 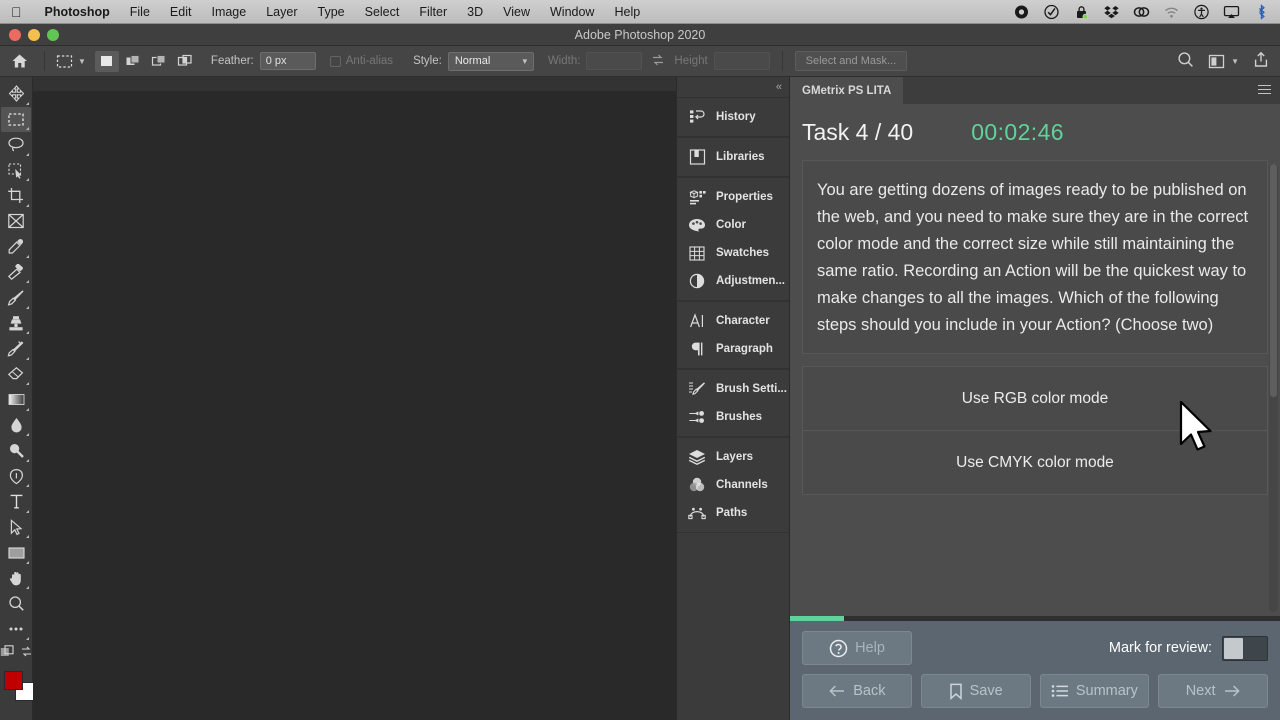 What do you see at coordinates (614, 61) in the screenshot?
I see `width-input` at bounding box center [614, 61].